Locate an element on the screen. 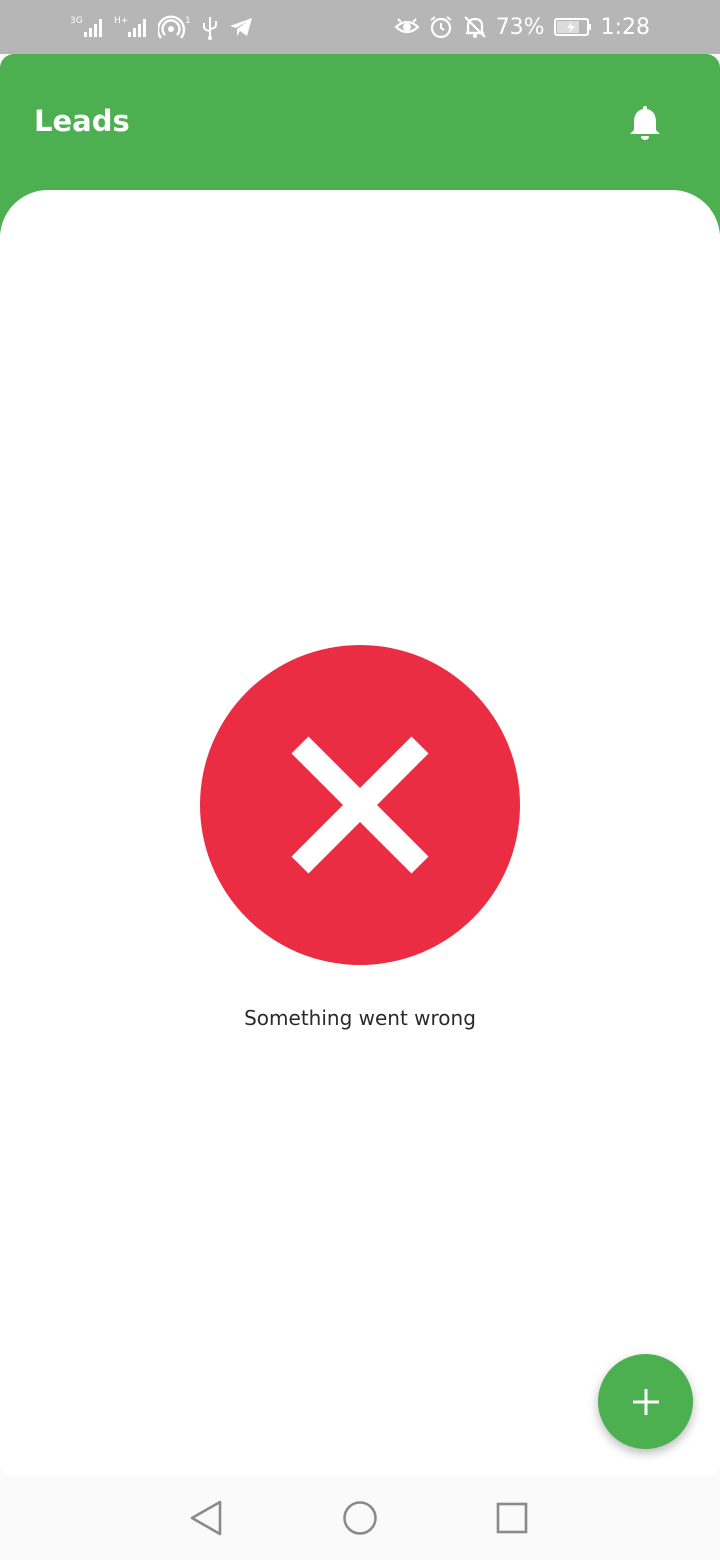 The width and height of the screenshot is (720, 1560). notifications-button is located at coordinates (645, 123).